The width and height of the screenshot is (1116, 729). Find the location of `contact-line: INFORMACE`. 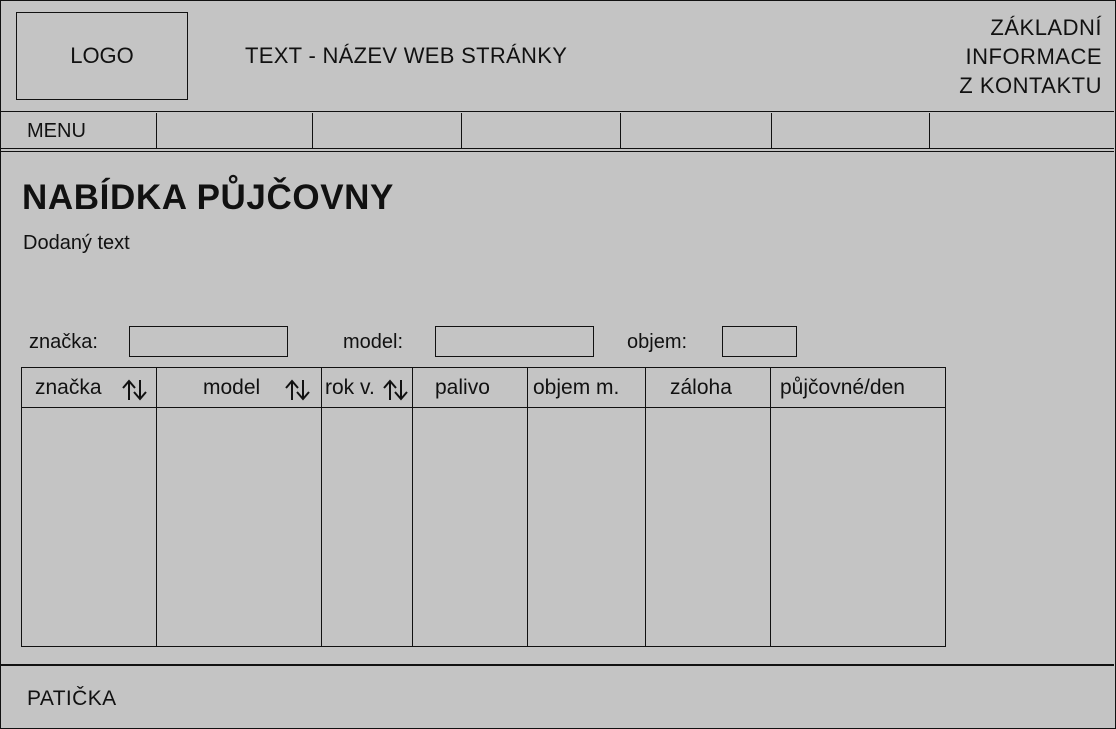

contact-line: INFORMACE is located at coordinates (1033, 56).